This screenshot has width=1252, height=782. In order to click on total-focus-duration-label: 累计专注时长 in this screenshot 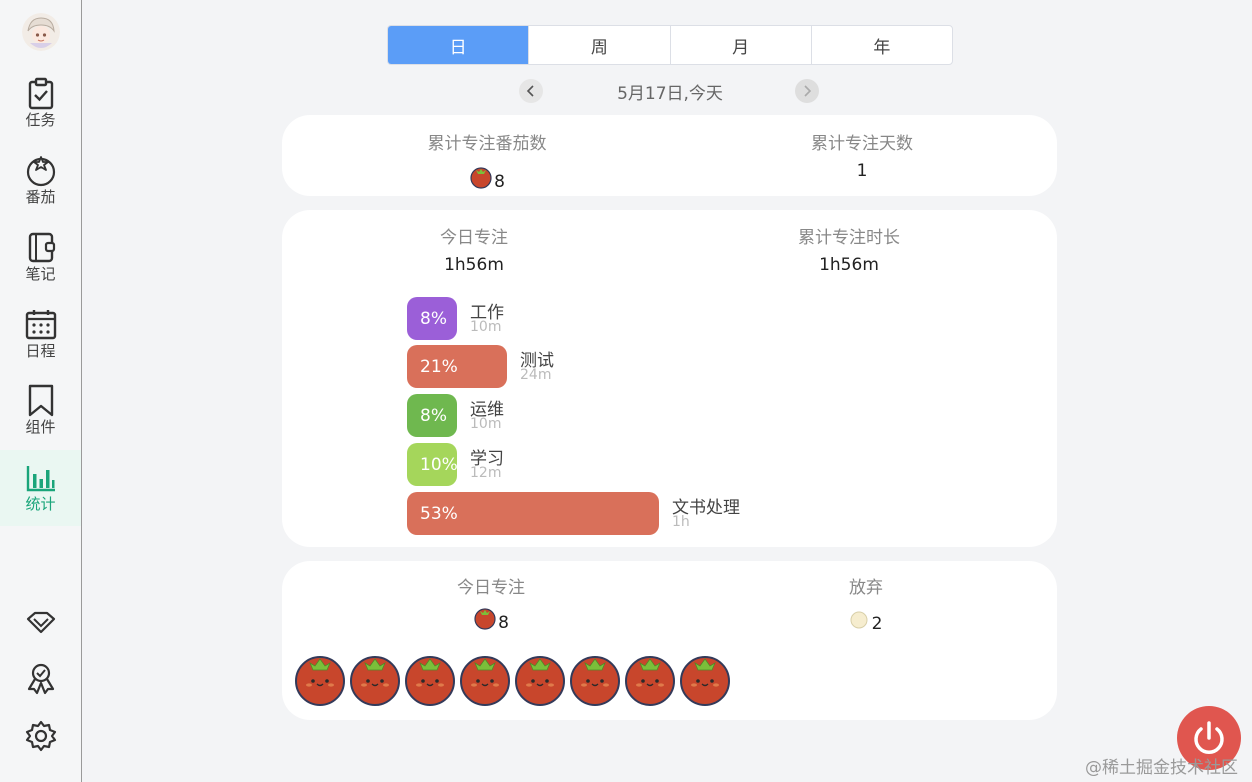, I will do `click(849, 238)`.